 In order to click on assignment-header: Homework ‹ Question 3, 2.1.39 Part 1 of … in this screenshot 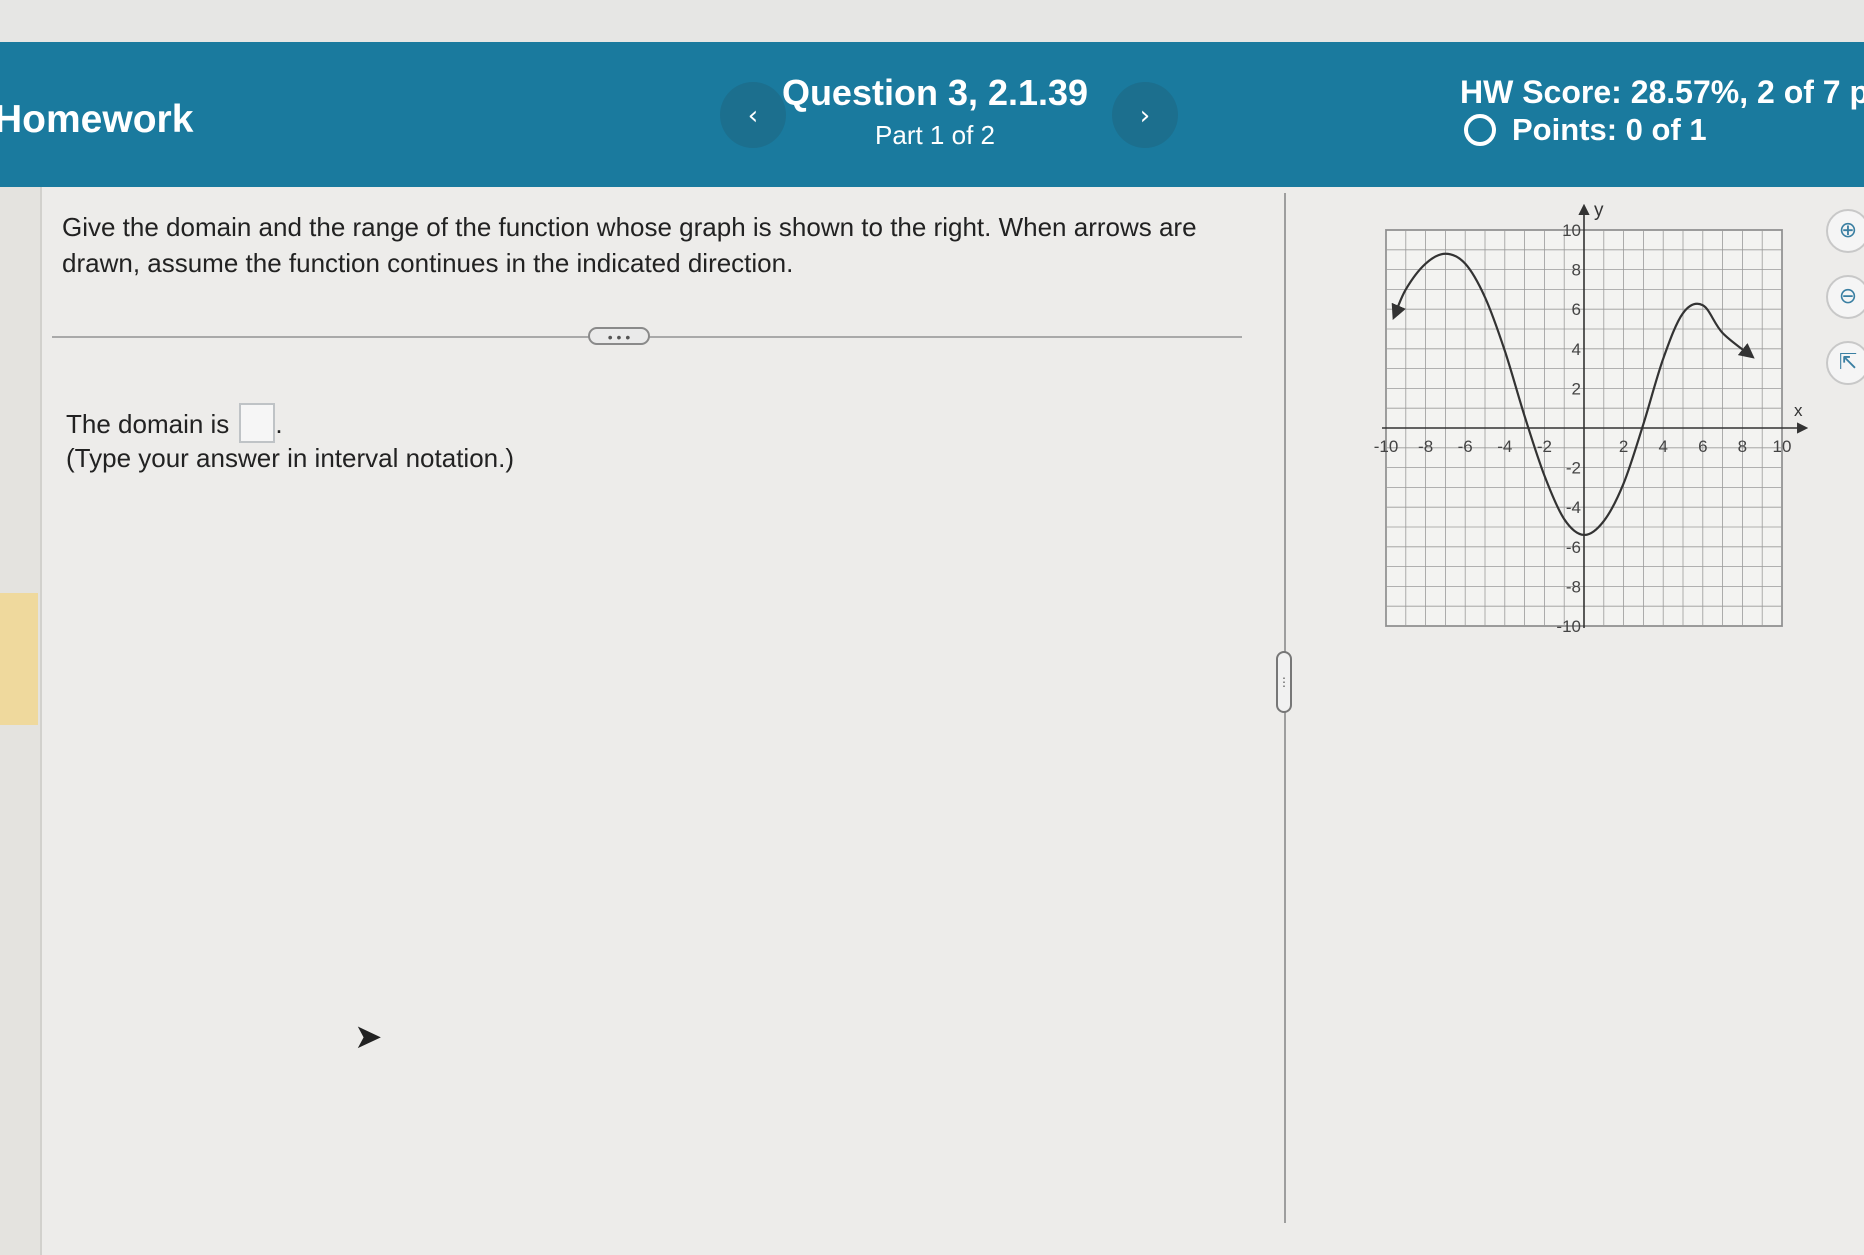, I will do `click(932, 114)`.